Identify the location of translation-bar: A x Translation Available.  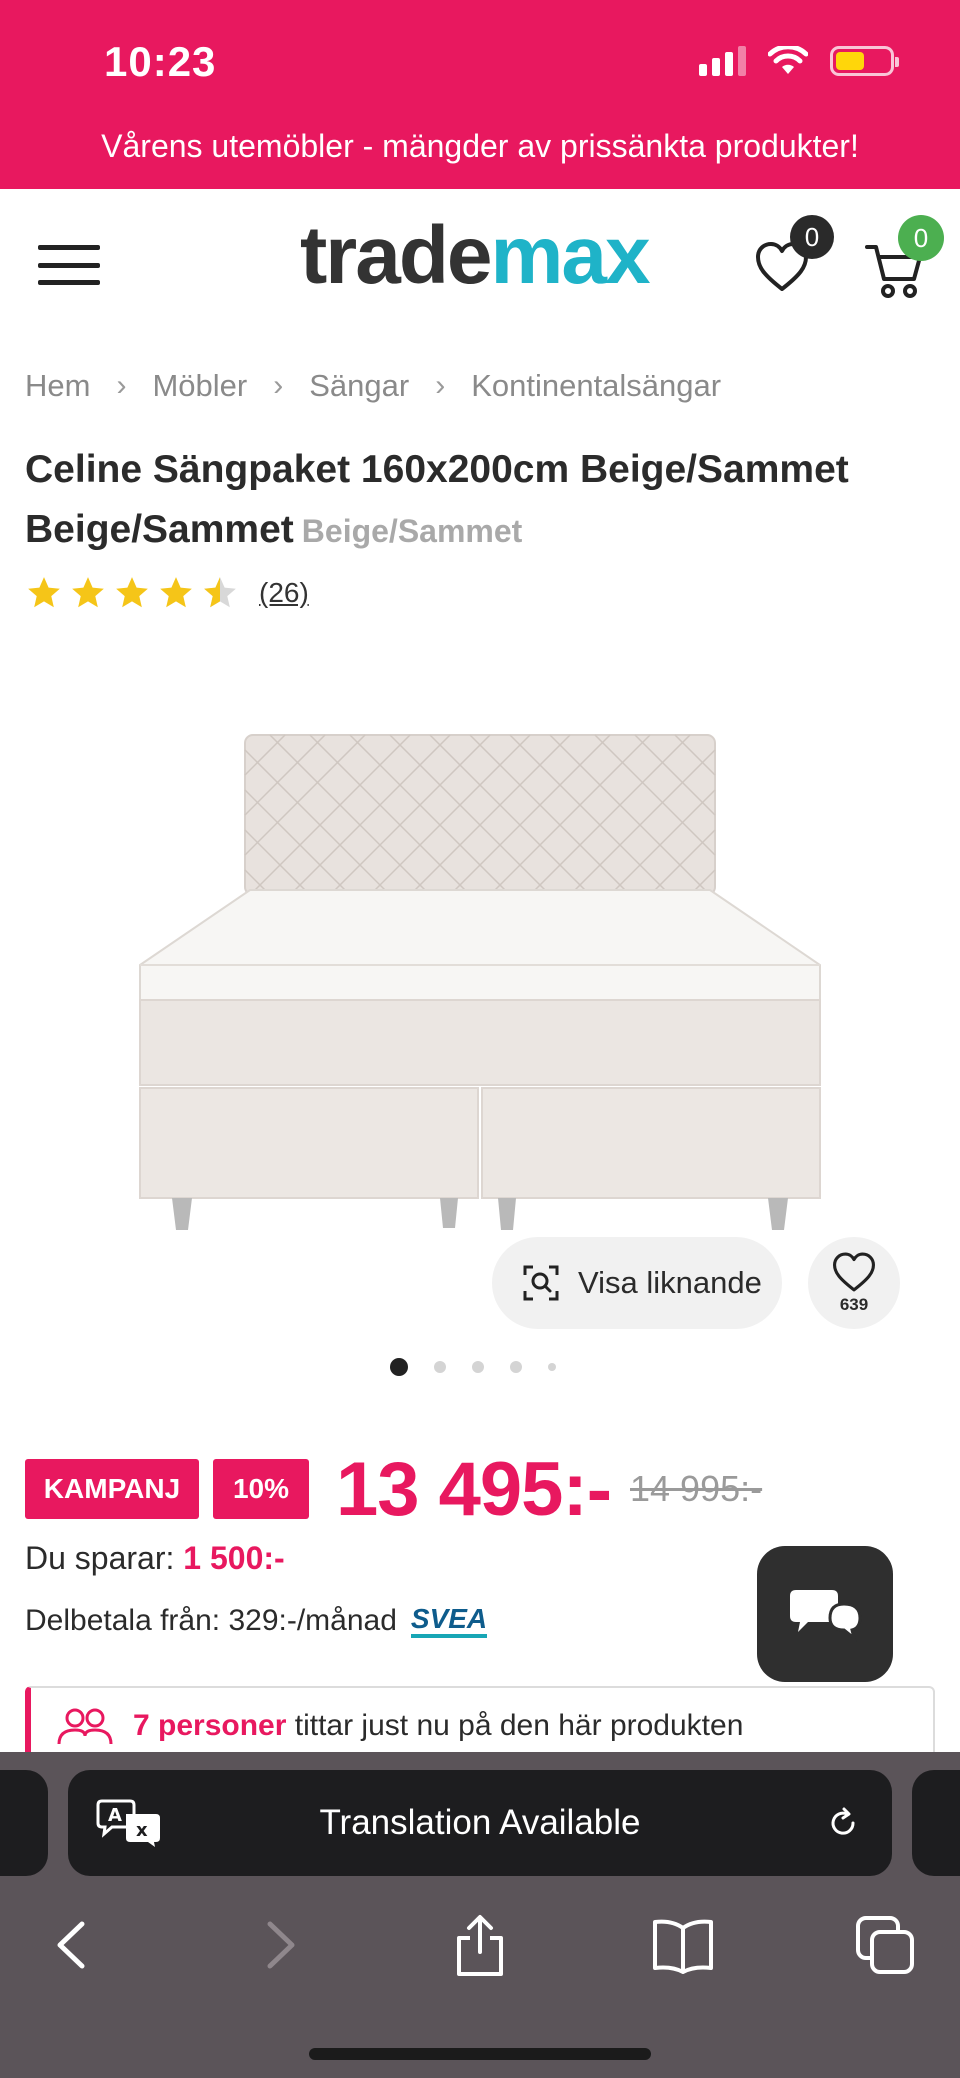
(480, 1823).